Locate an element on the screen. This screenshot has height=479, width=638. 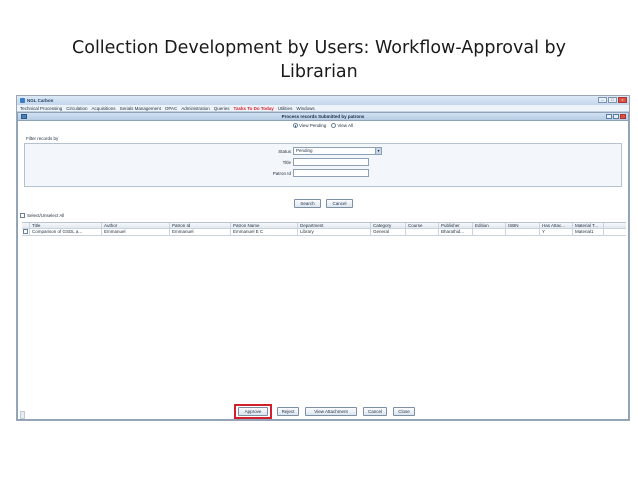
cell-department: Library is located at coordinates (334, 232).